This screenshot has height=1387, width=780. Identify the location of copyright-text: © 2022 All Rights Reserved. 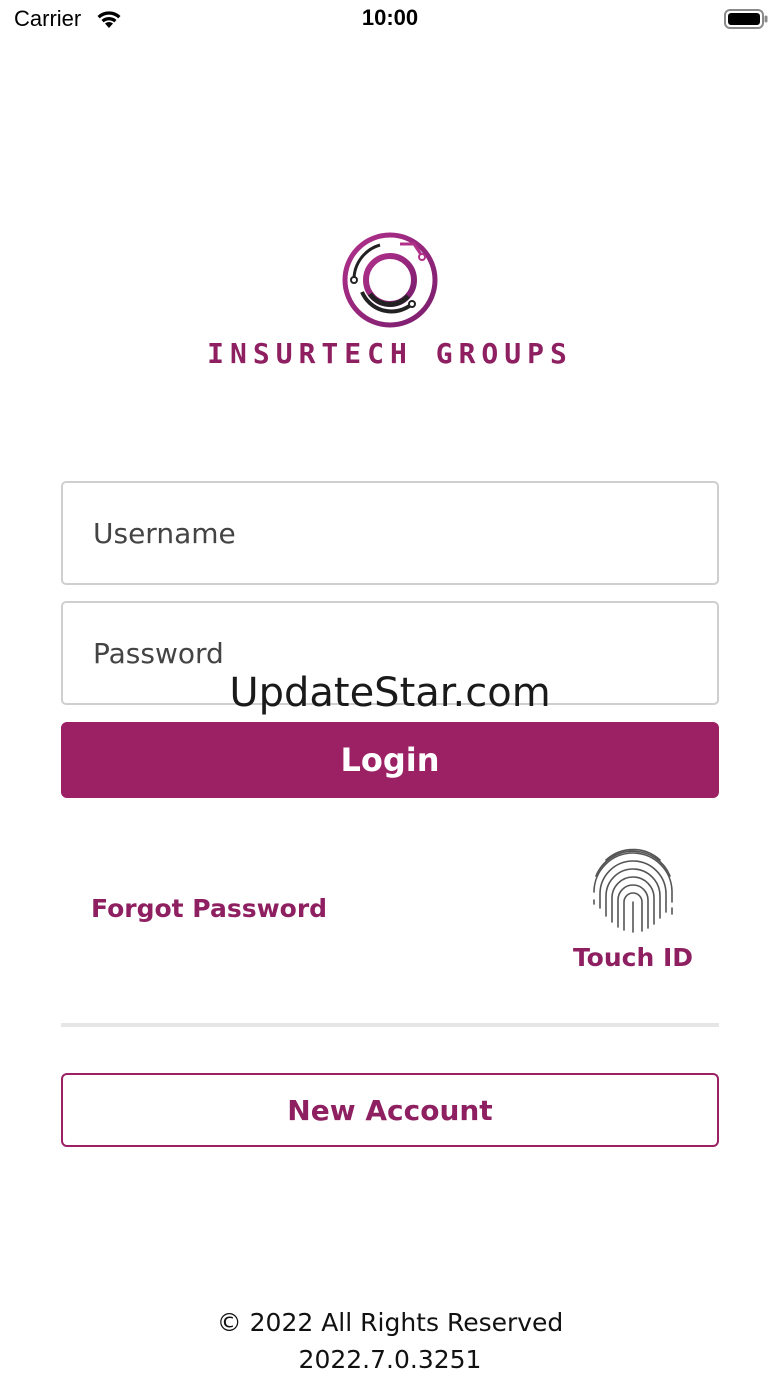
(390, 1322).